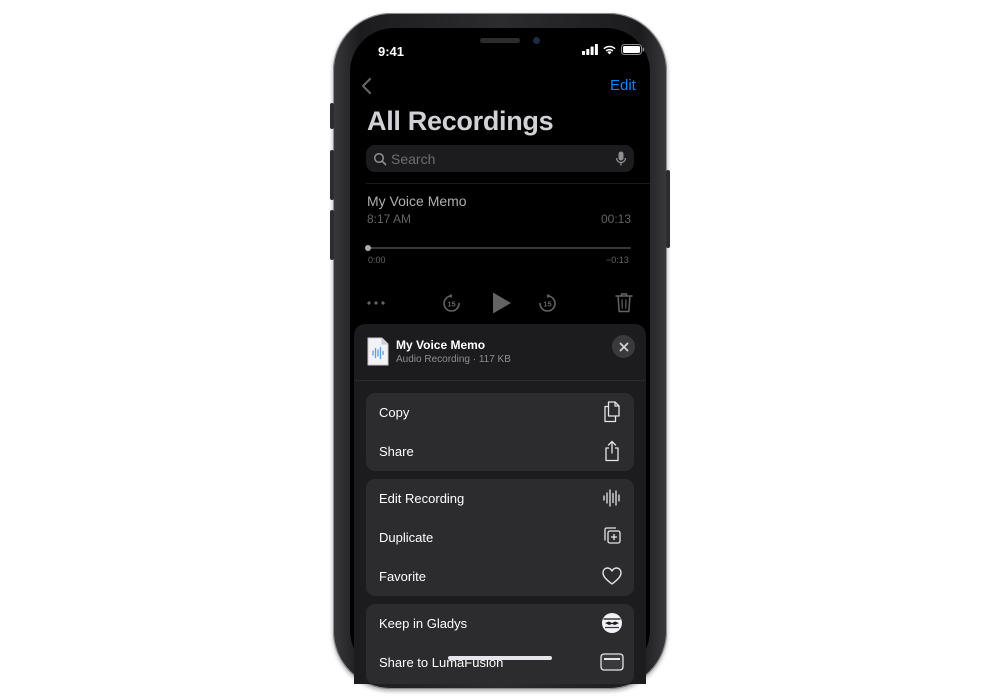 Image resolution: width=1000 pixels, height=700 pixels. I want to click on recording-name: My Voice Memo, so click(417, 201).